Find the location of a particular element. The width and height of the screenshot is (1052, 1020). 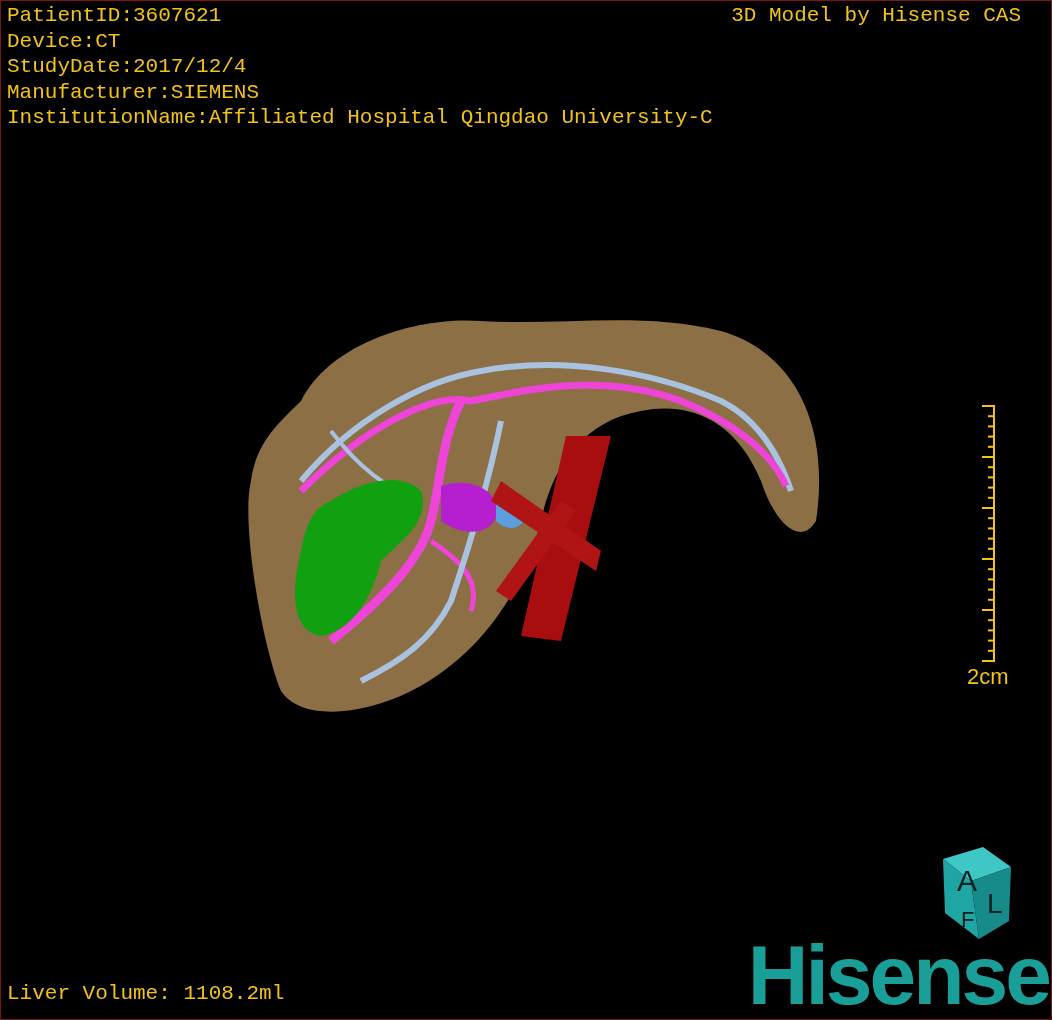

info-text: InstitutionName:Affiliated Hospital Qingdao University-C is located at coordinates (360, 118).